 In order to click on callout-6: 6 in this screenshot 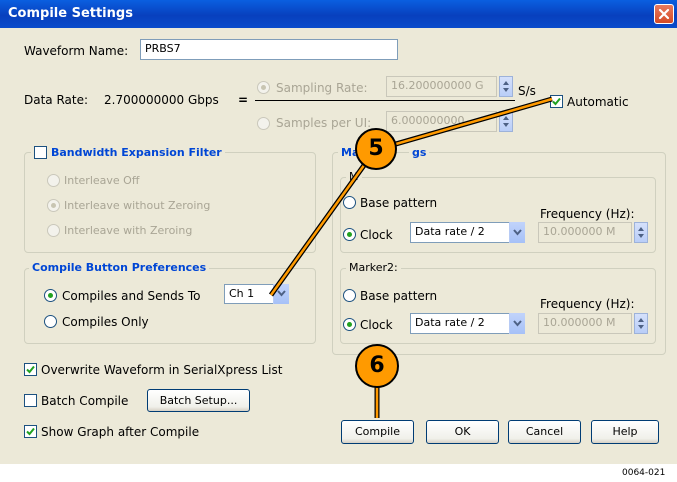, I will do `click(377, 366)`.